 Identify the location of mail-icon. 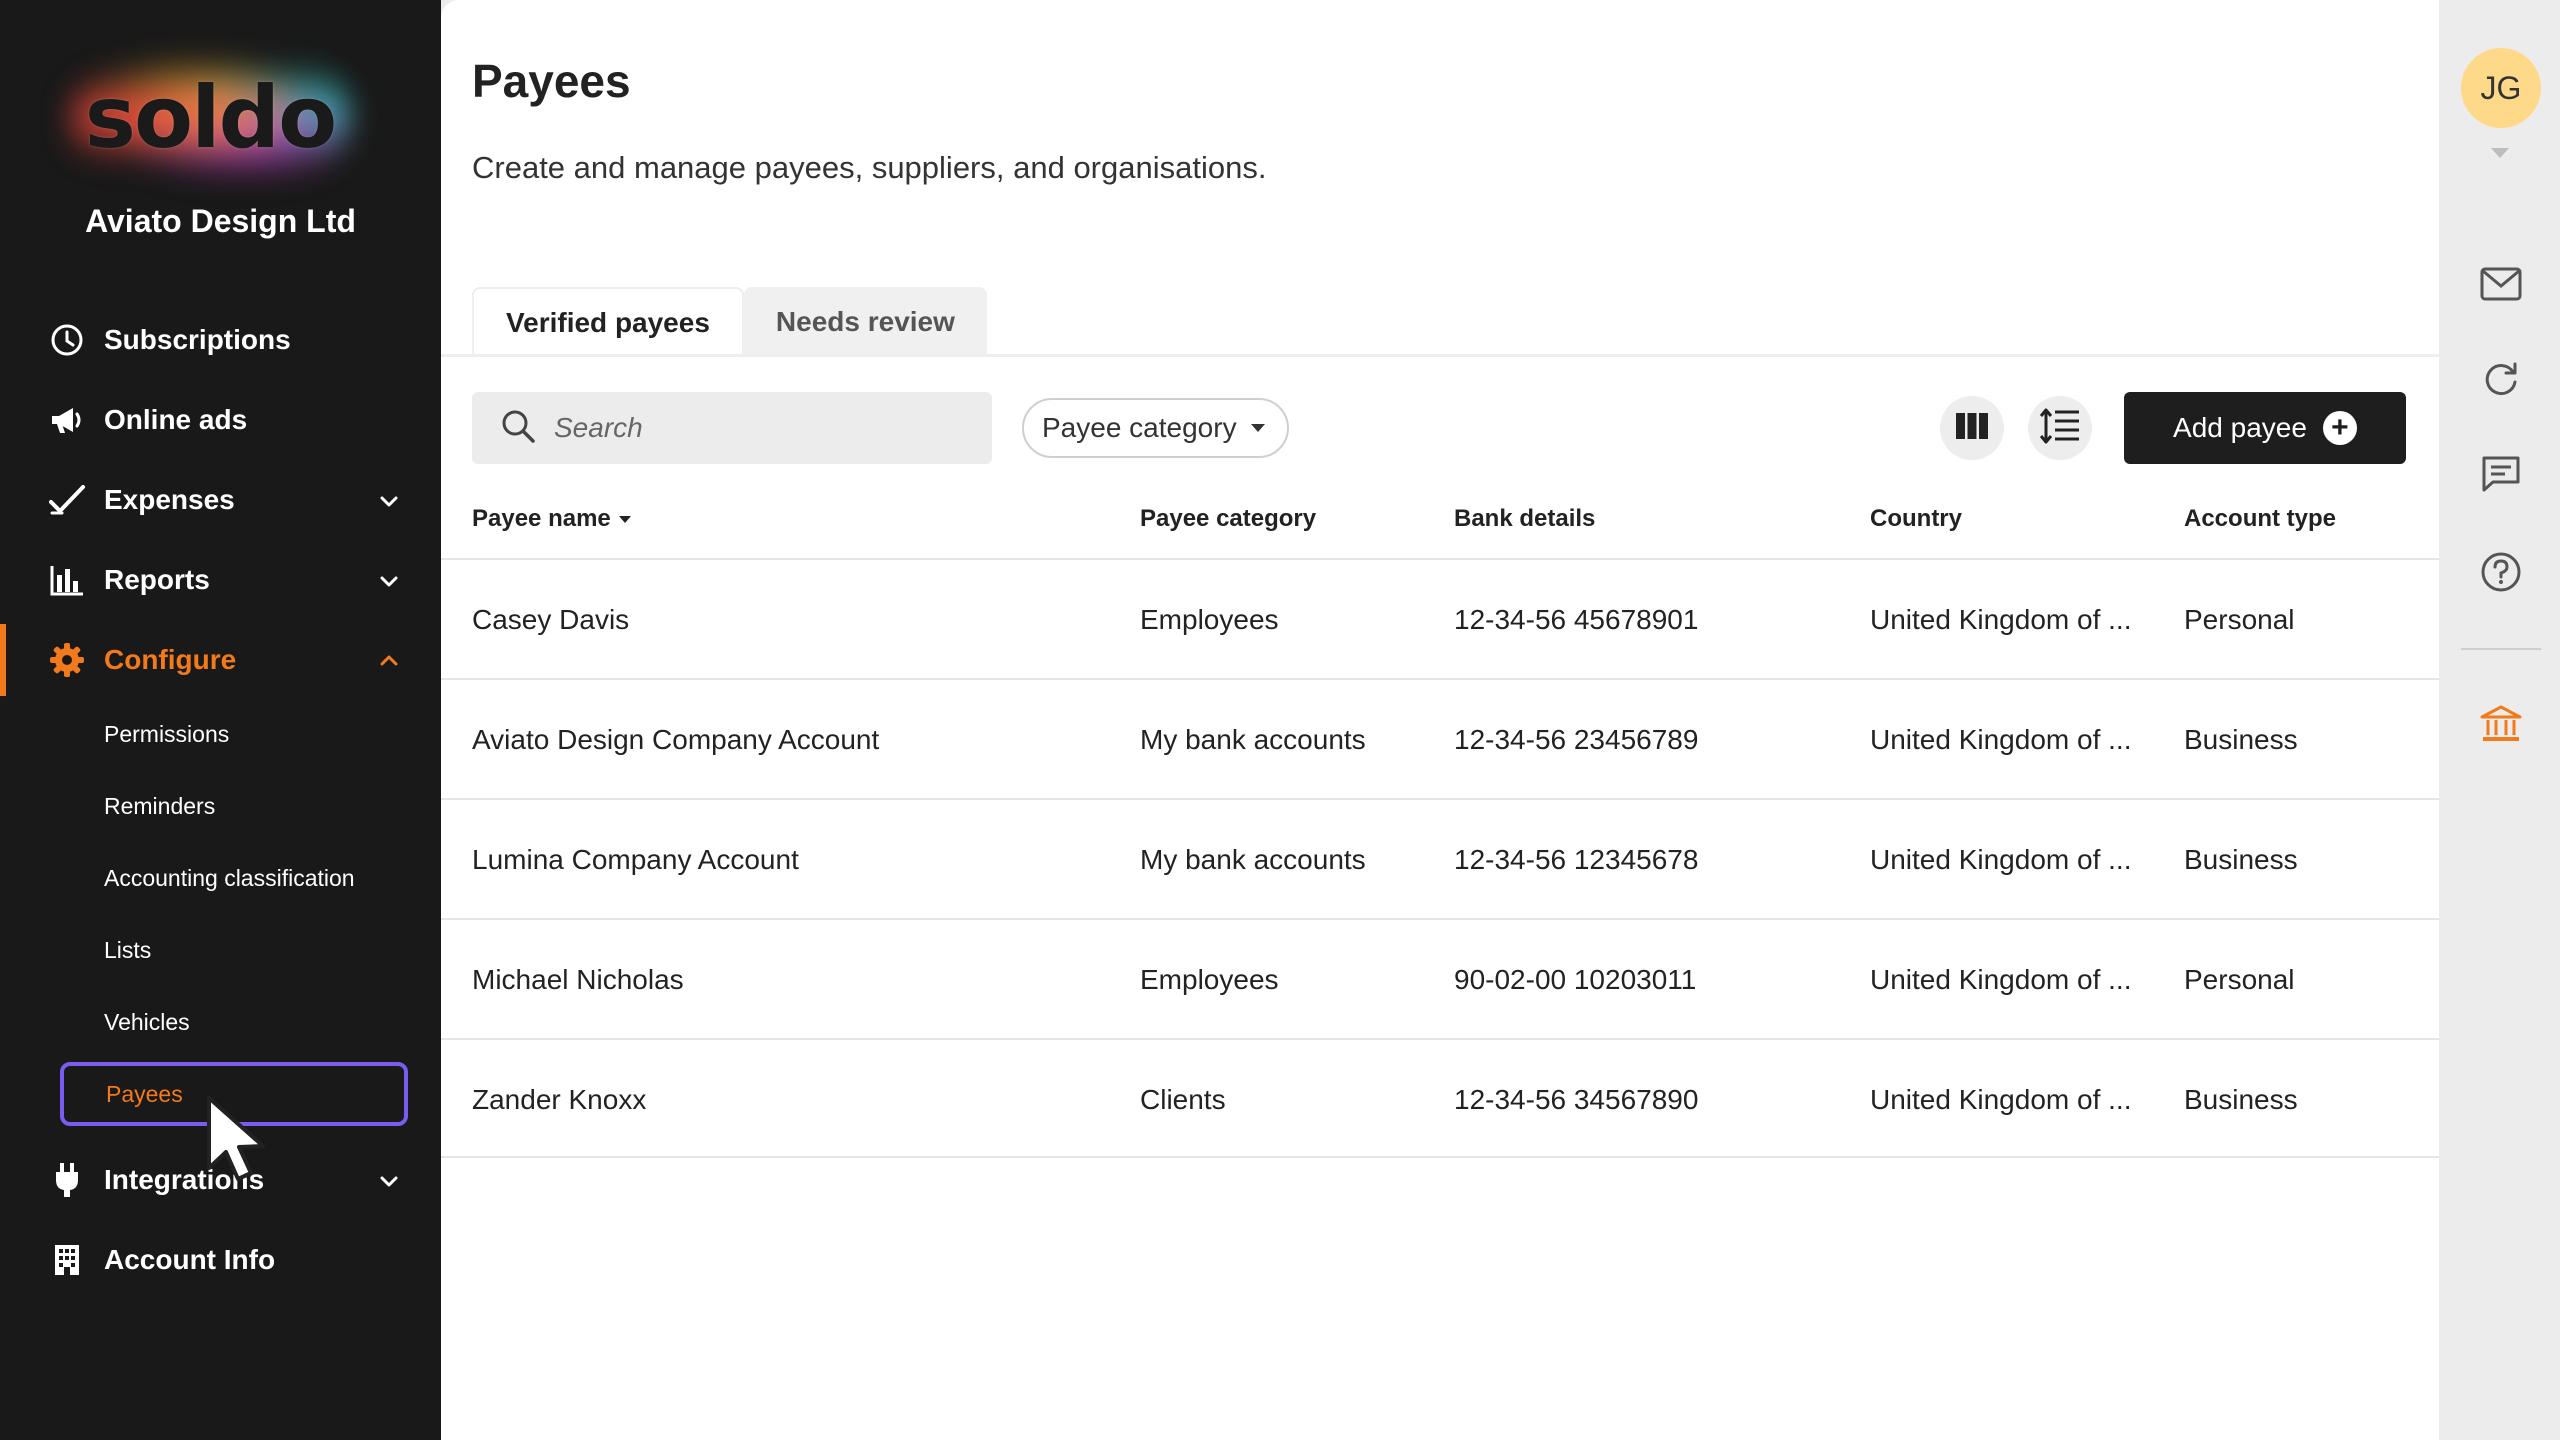
(2501, 284).